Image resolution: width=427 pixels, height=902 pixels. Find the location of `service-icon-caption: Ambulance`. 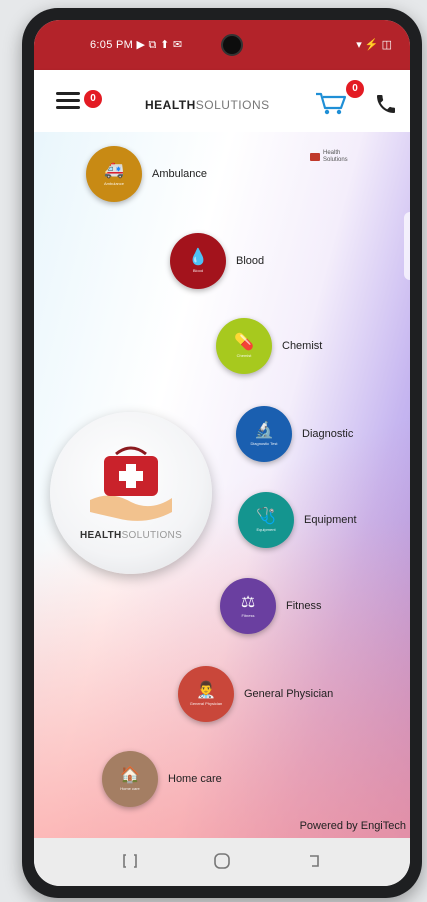

service-icon-caption: Ambulance is located at coordinates (113, 183).